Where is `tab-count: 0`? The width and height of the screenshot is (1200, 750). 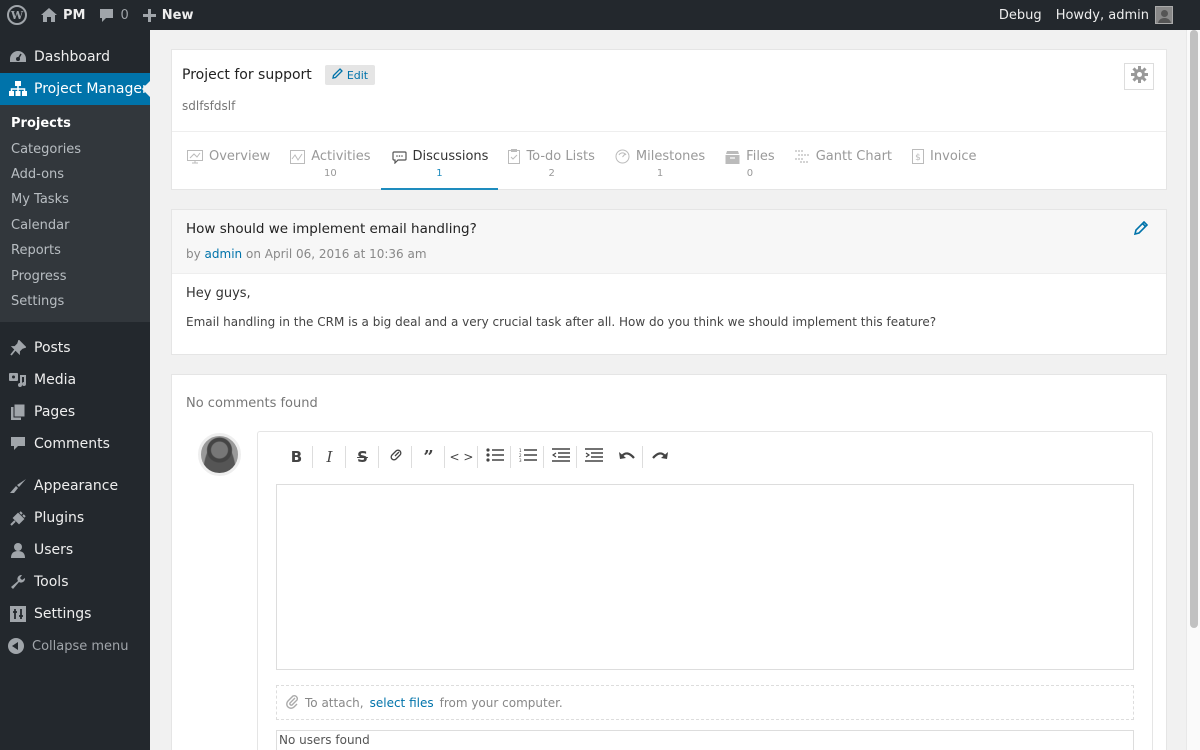 tab-count: 0 is located at coordinates (750, 173).